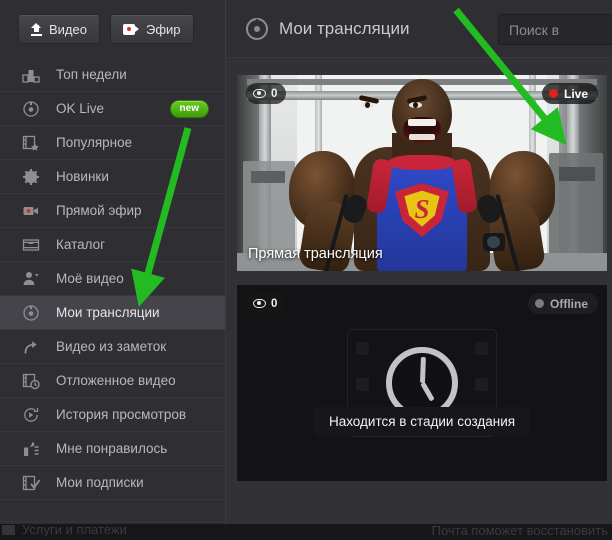  Describe the element at coordinates (539, 303) in the screenshot. I see `offline-dot-icon` at that location.